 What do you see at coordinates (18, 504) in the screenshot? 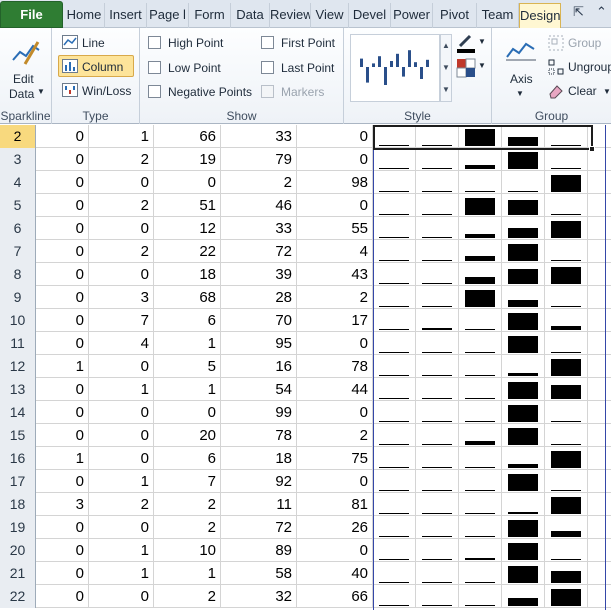
I see `row-header: 18` at bounding box center [18, 504].